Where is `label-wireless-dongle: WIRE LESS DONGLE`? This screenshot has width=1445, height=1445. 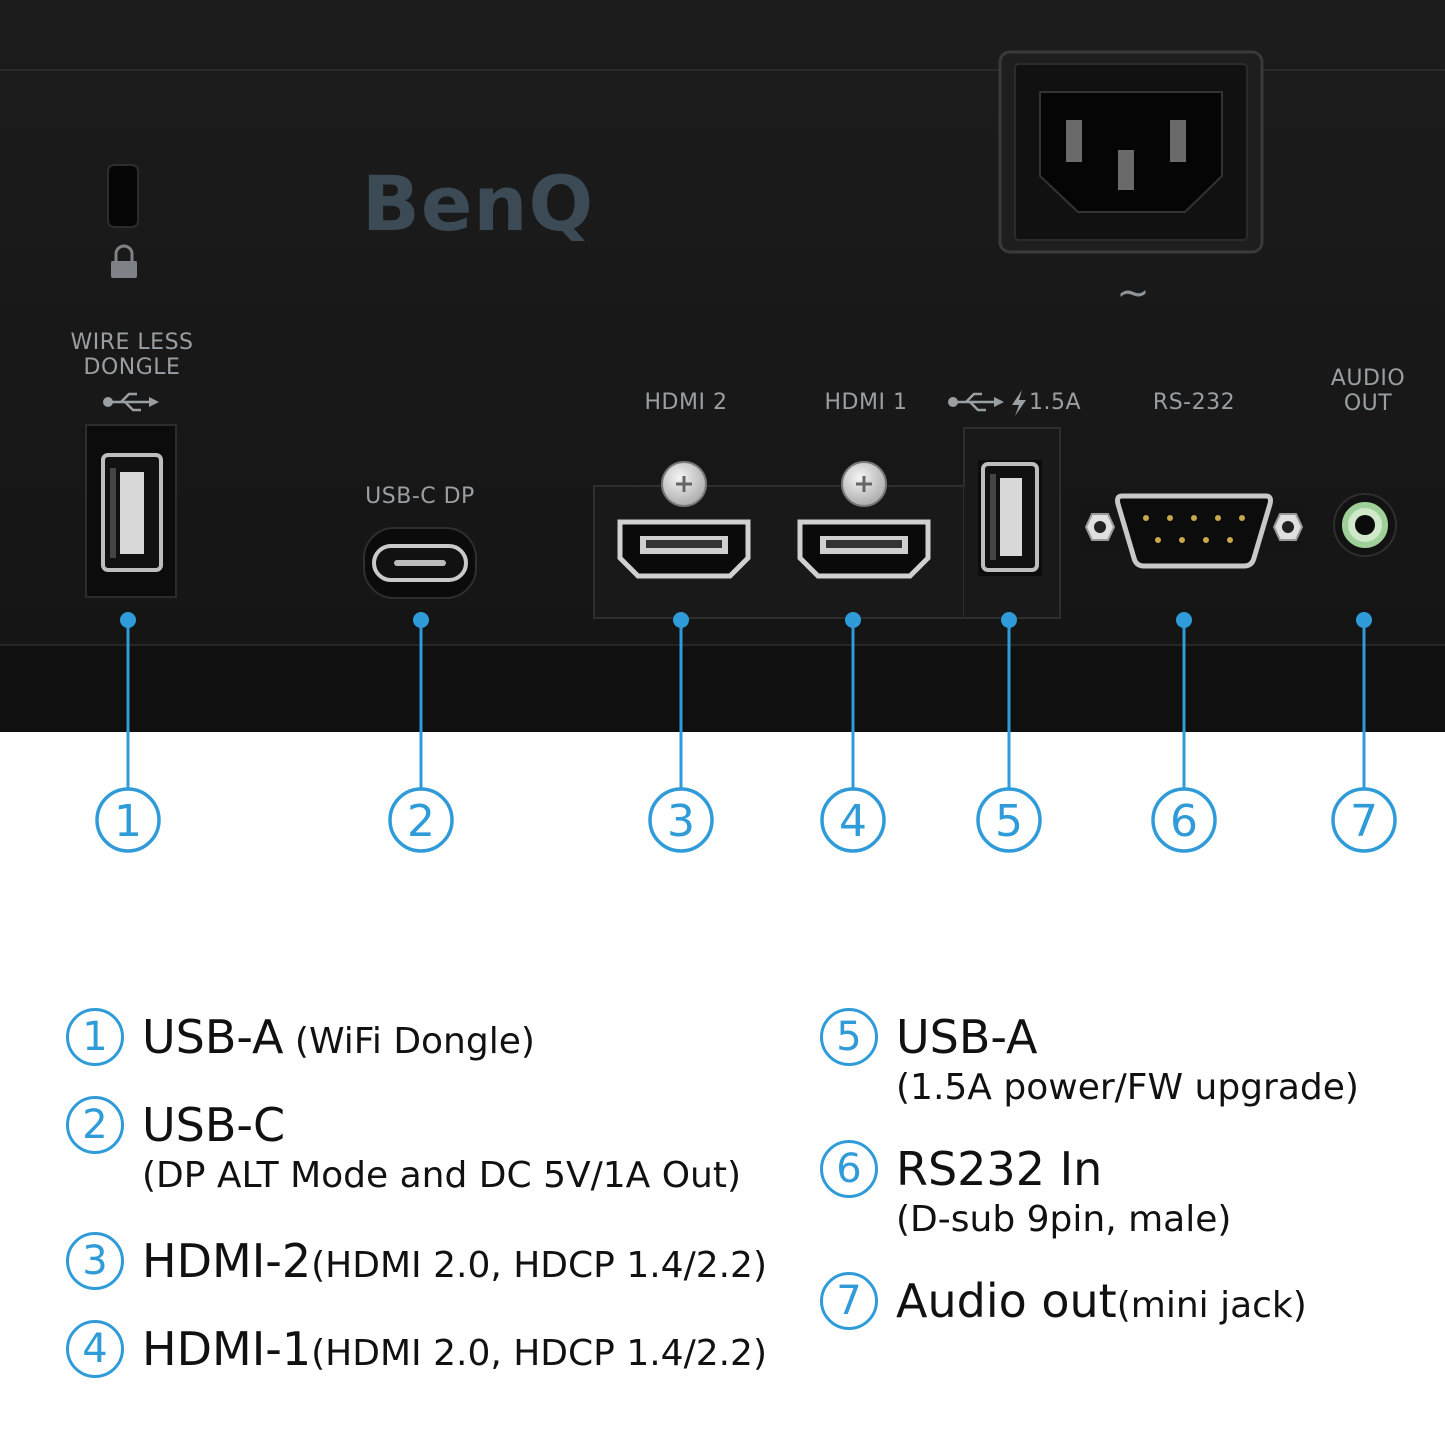
label-wireless-dongle: WIRE LESS DONGLE is located at coordinates (132, 355).